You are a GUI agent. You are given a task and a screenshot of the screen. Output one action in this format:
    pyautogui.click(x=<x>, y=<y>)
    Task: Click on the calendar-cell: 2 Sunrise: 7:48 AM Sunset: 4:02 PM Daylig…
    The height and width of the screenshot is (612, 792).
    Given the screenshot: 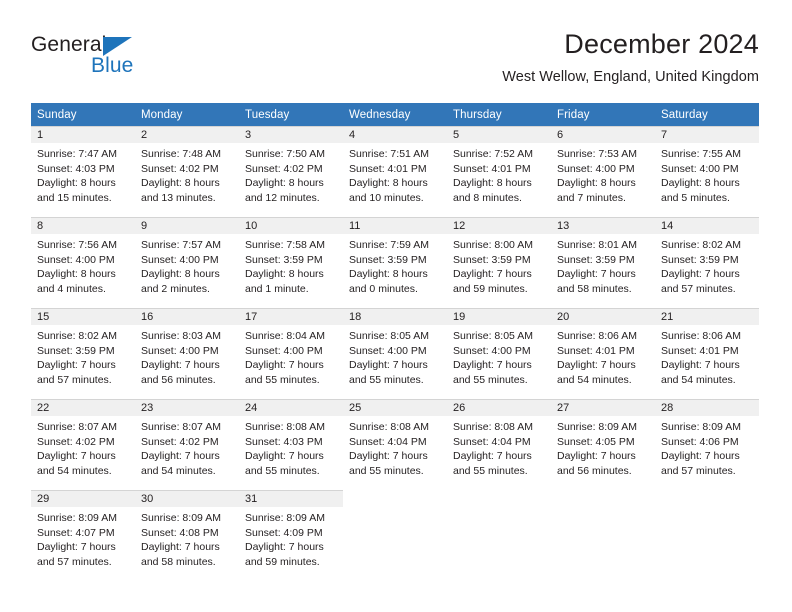 What is the action you would take?
    pyautogui.click(x=187, y=171)
    